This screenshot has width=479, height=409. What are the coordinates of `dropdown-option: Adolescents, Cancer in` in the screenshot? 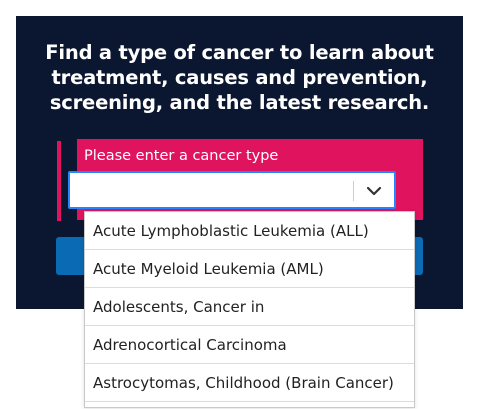 It's located at (249, 307).